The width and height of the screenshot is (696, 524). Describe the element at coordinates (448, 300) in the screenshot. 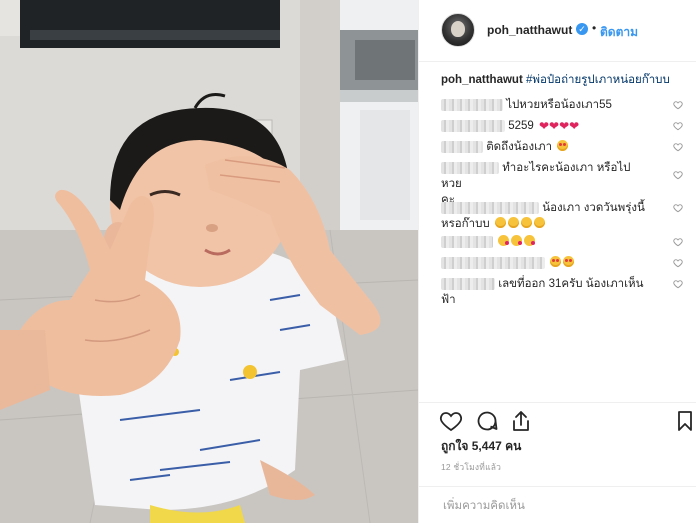

I see `comment-text-continued: ฟ้า` at that location.